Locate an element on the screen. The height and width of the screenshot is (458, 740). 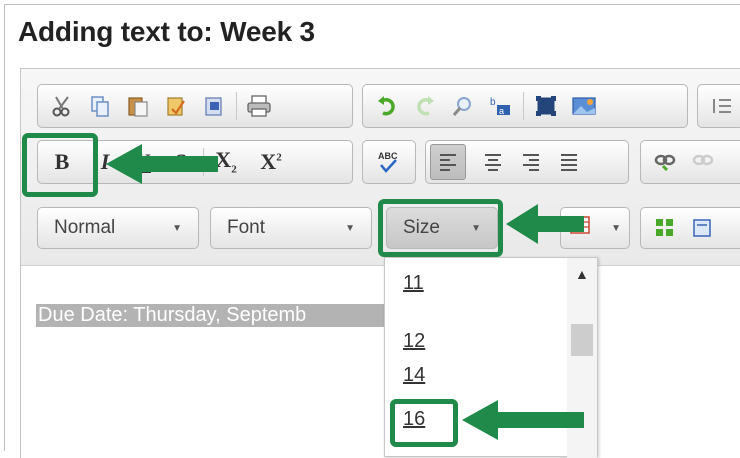
selected-text: Due Date: Thursday, Septemb is located at coordinates (211, 315).